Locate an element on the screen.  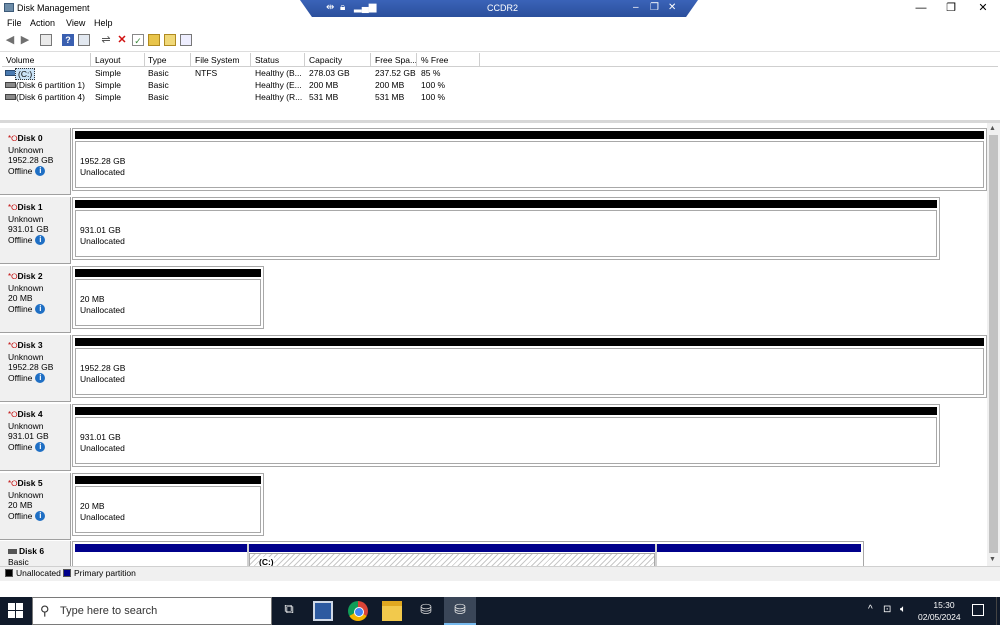
legend-primary-partition: Primary partition is located at coordinates (105, 573).